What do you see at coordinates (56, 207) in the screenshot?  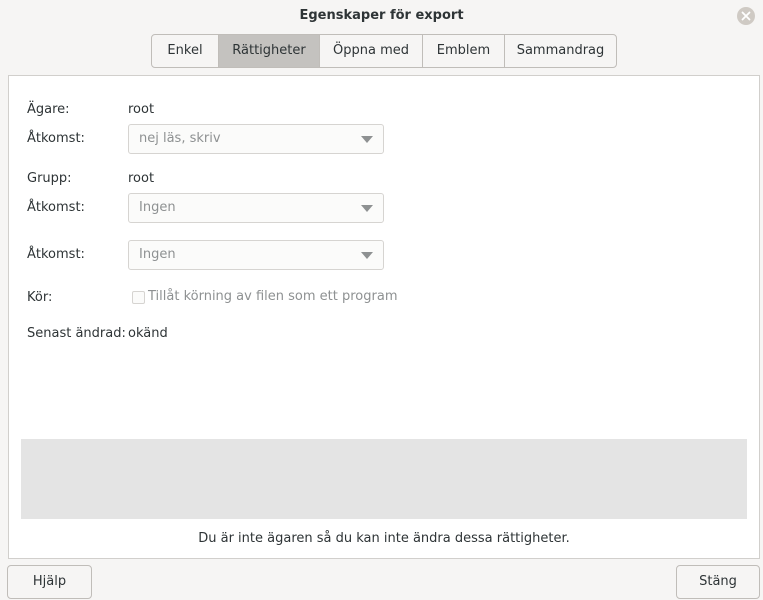 I see `group-access-label: Åtkomst:` at bounding box center [56, 207].